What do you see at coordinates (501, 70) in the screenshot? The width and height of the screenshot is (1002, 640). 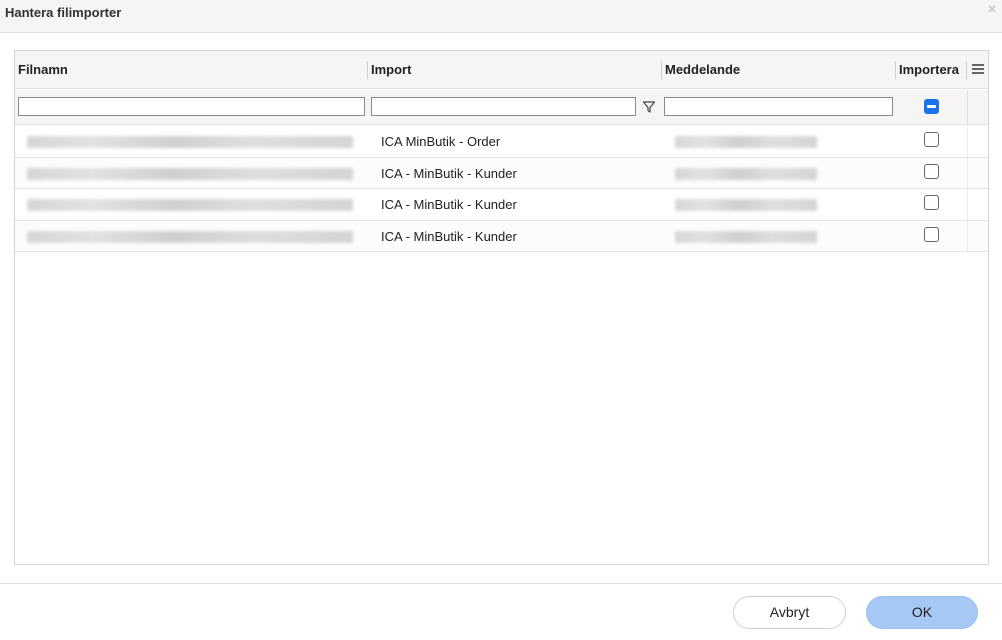 I see `grid-header-row: Filnamn Import Meddelande Importera` at bounding box center [501, 70].